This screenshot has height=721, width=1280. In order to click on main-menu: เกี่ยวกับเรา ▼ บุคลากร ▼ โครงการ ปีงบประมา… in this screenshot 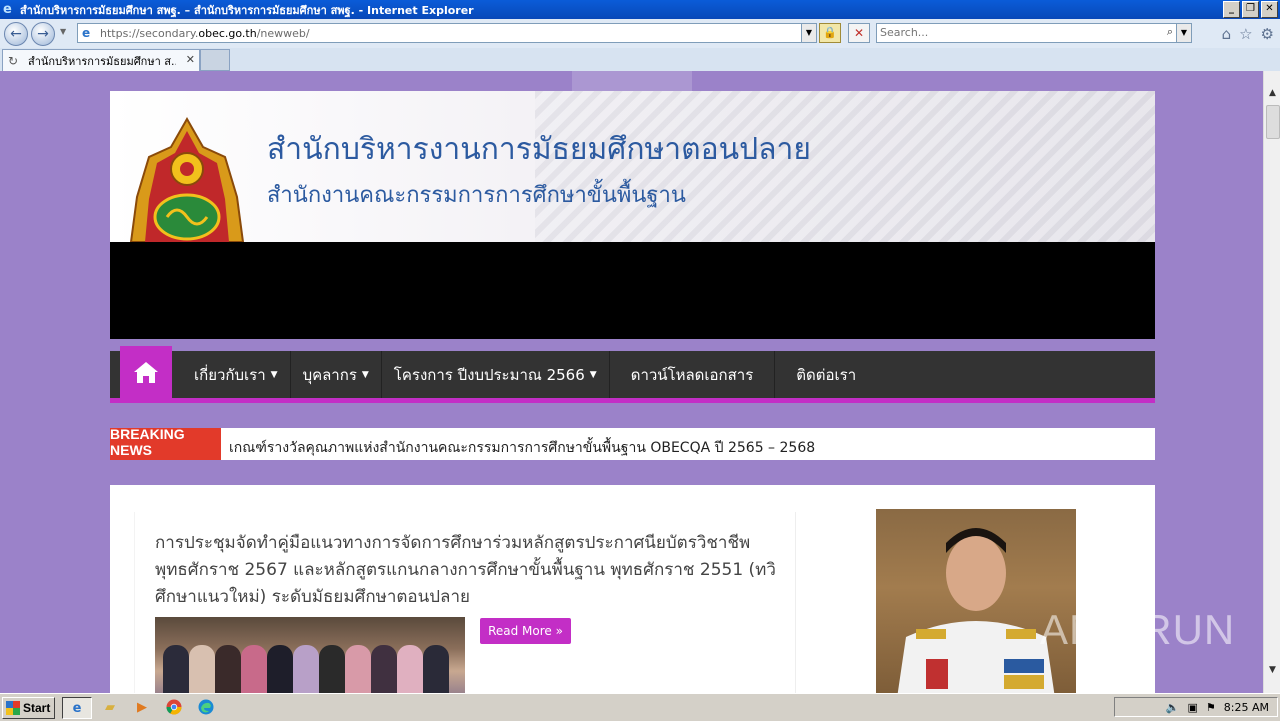, I will do `click(632, 374)`.